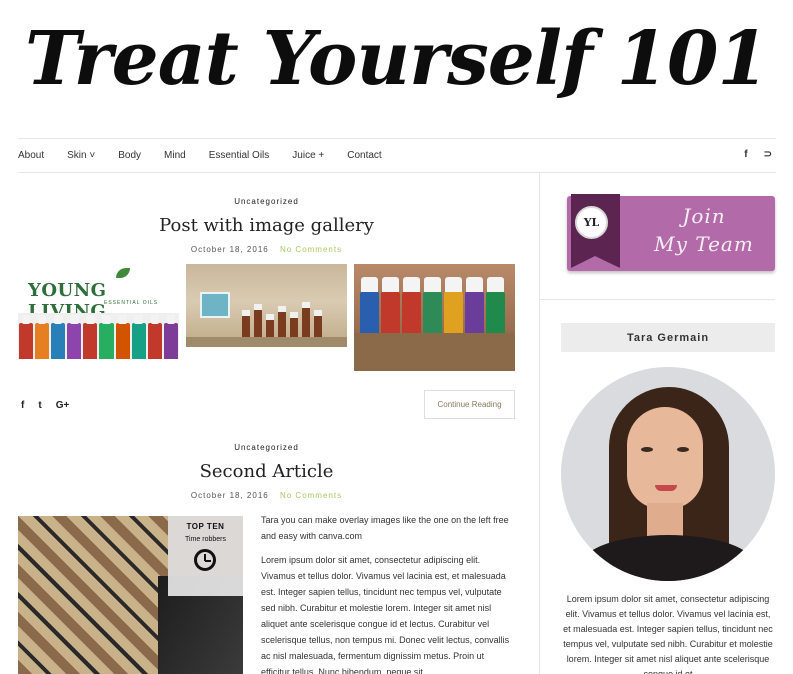 The height and width of the screenshot is (674, 793). I want to click on nav-item-mind: Mind, so click(175, 155).